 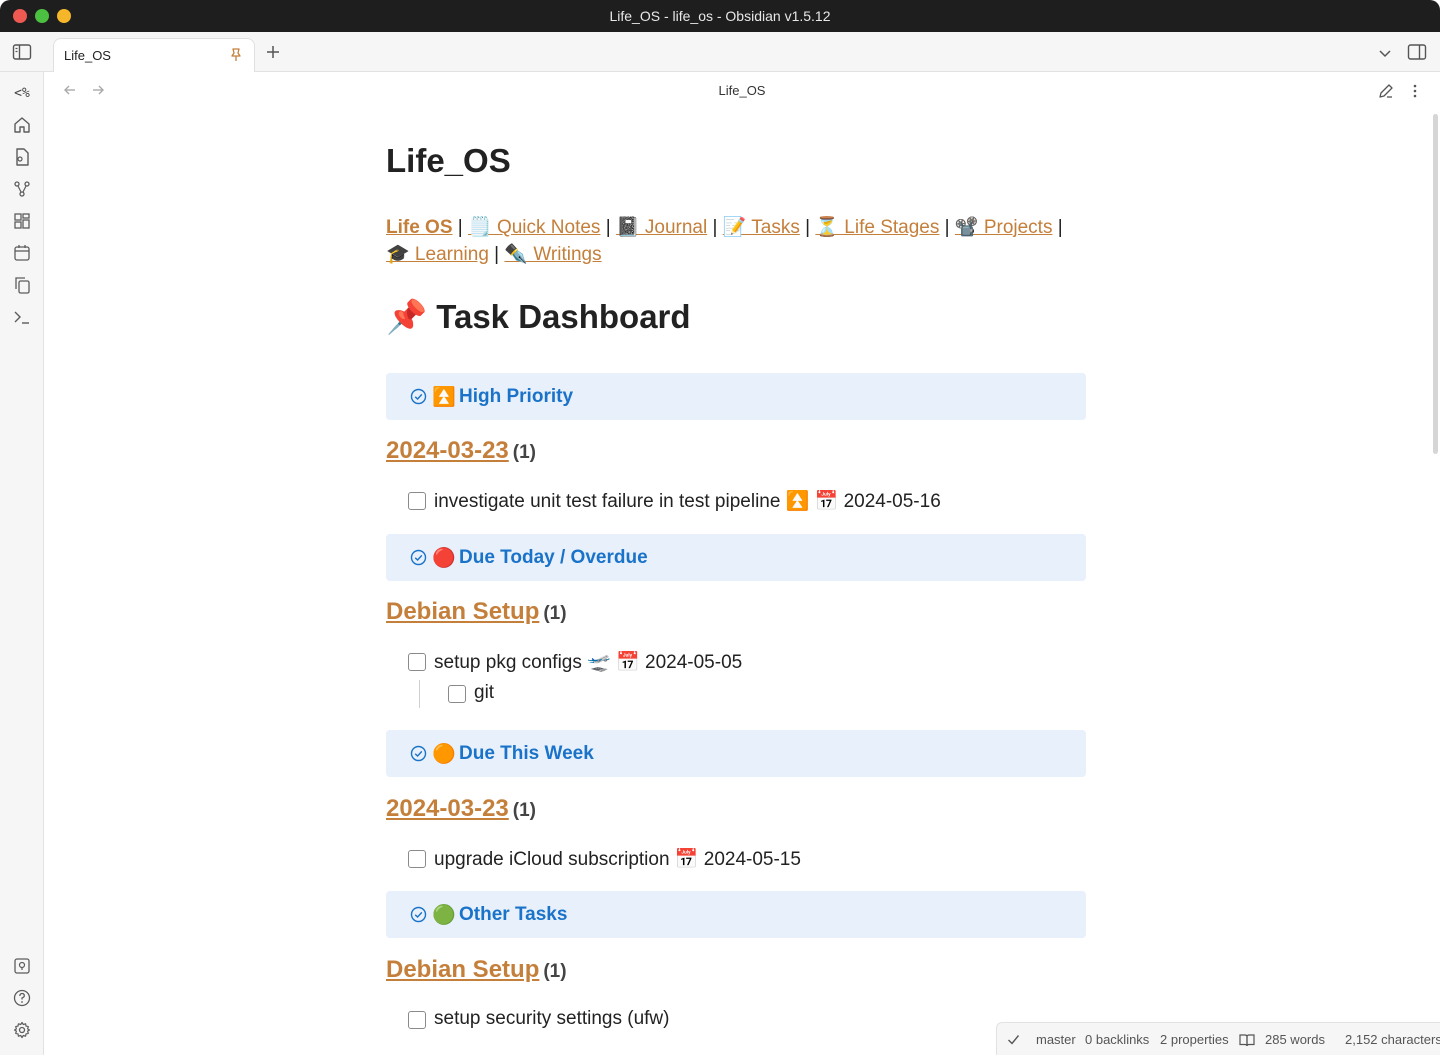 What do you see at coordinates (736, 396) in the screenshot?
I see `callout-high-priority: ⏫ High Priority` at bounding box center [736, 396].